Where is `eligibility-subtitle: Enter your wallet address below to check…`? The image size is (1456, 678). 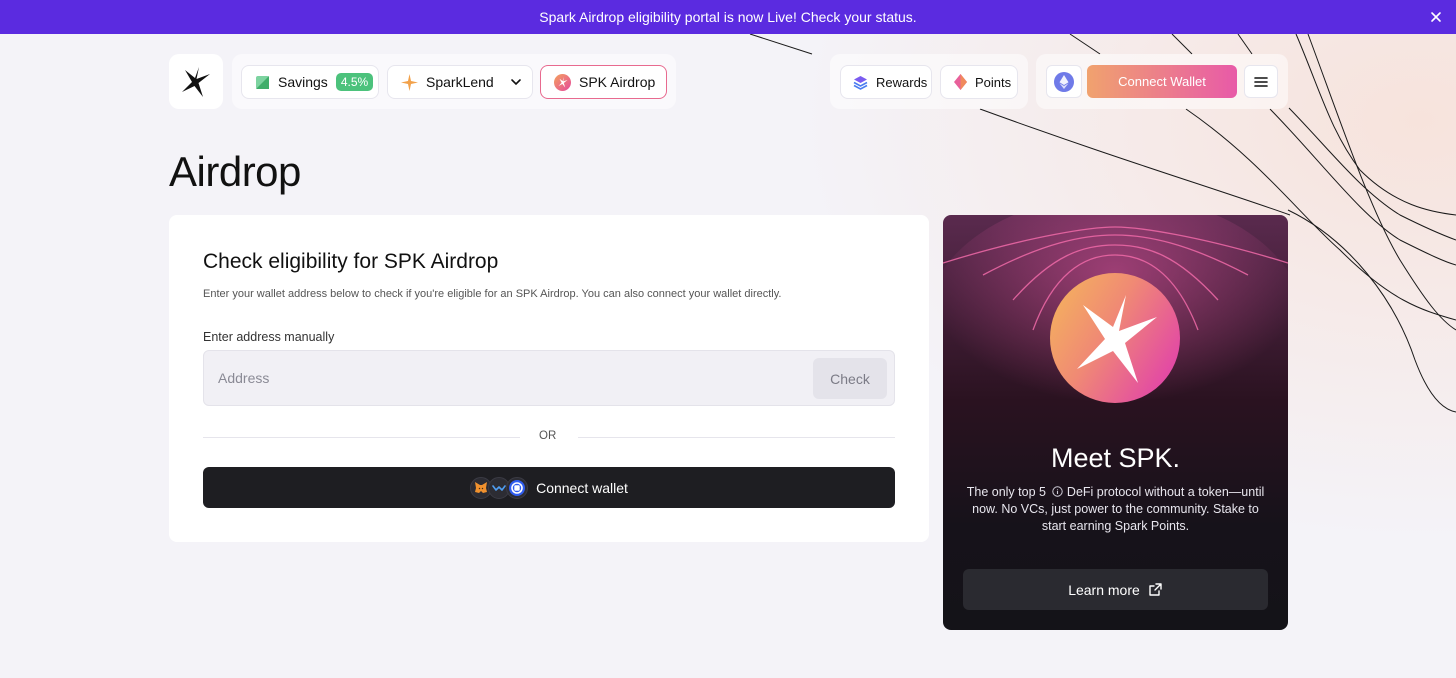 eligibility-subtitle: Enter your wallet address below to check… is located at coordinates (492, 294).